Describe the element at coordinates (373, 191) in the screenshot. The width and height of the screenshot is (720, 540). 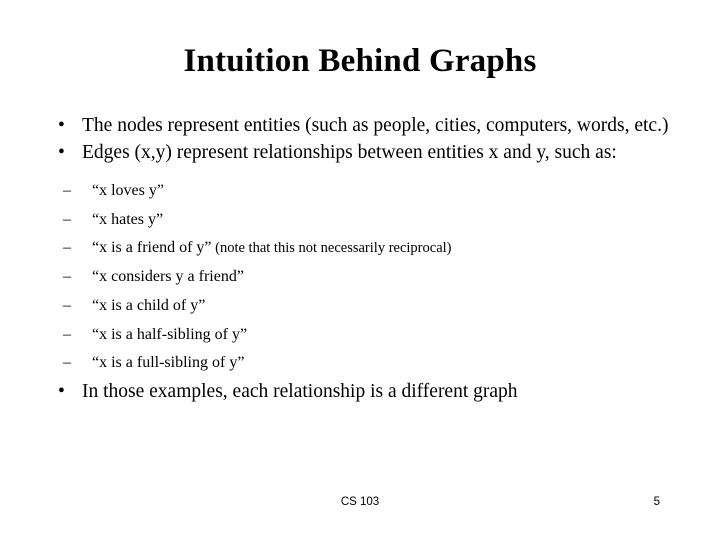
I see `sub-bullet-item: – “x loves y”` at that location.